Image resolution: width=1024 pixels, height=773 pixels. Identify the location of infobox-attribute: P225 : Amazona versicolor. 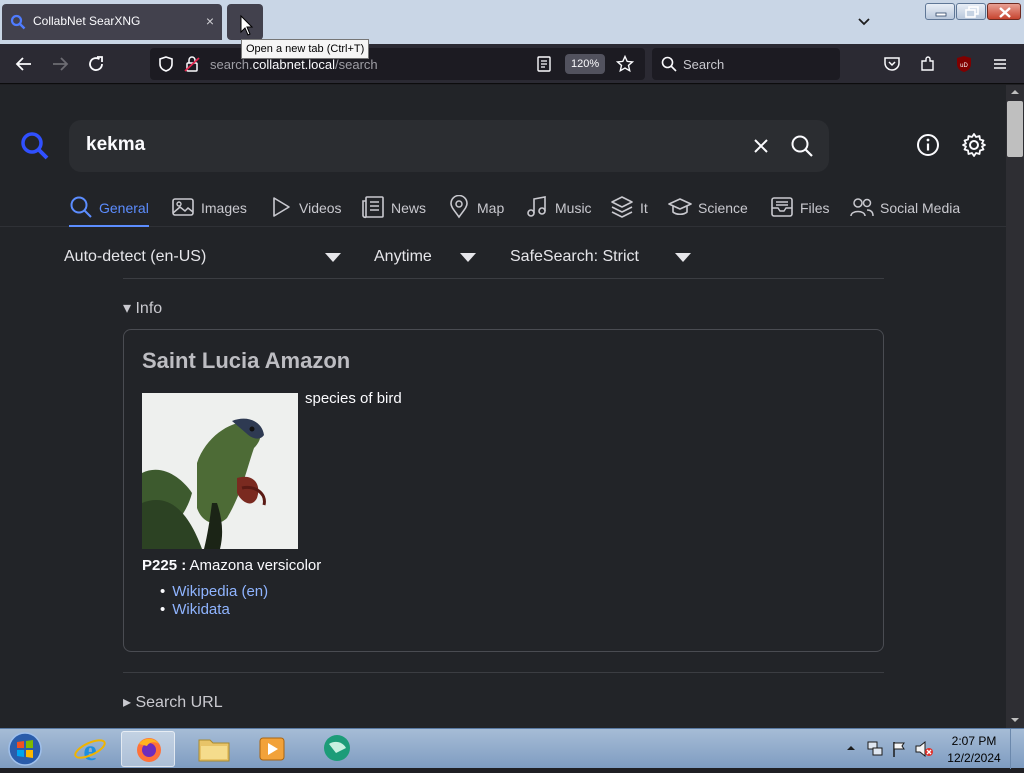
(231, 565).